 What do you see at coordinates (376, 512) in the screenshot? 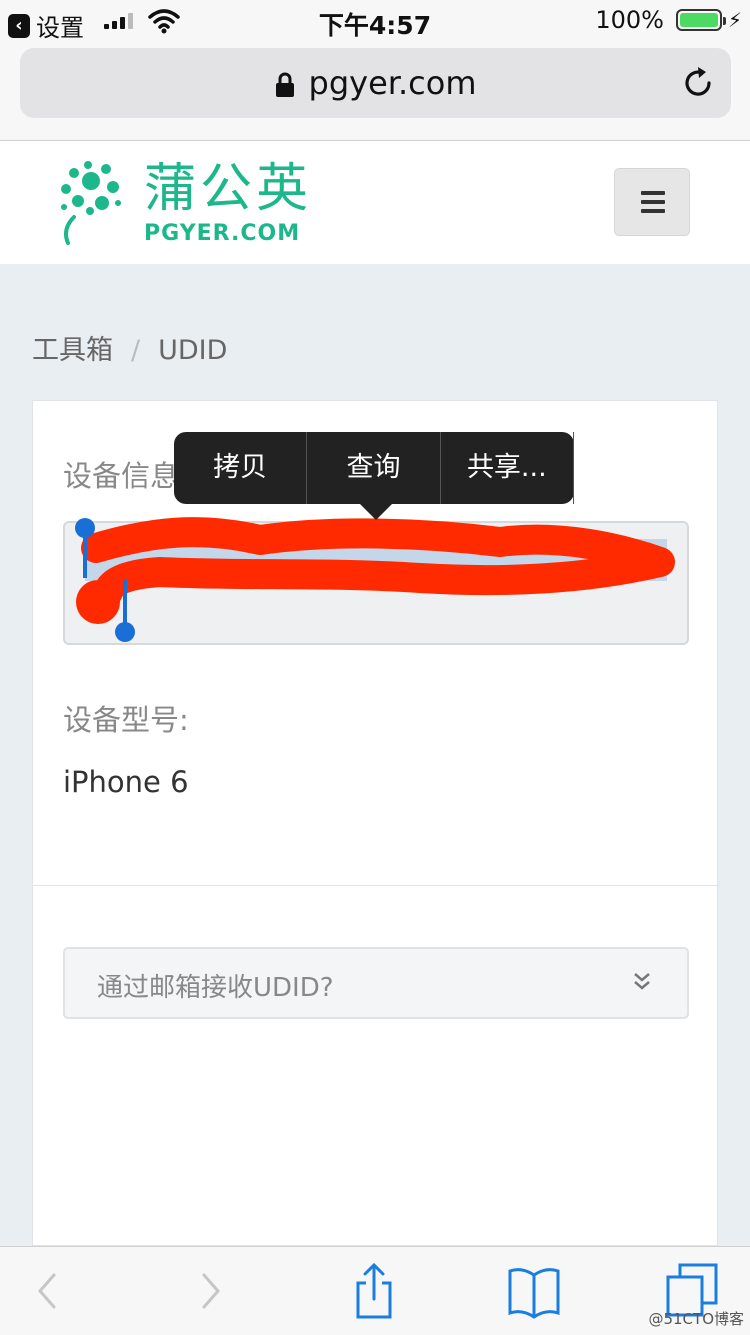
I see `context-menu-caret` at bounding box center [376, 512].